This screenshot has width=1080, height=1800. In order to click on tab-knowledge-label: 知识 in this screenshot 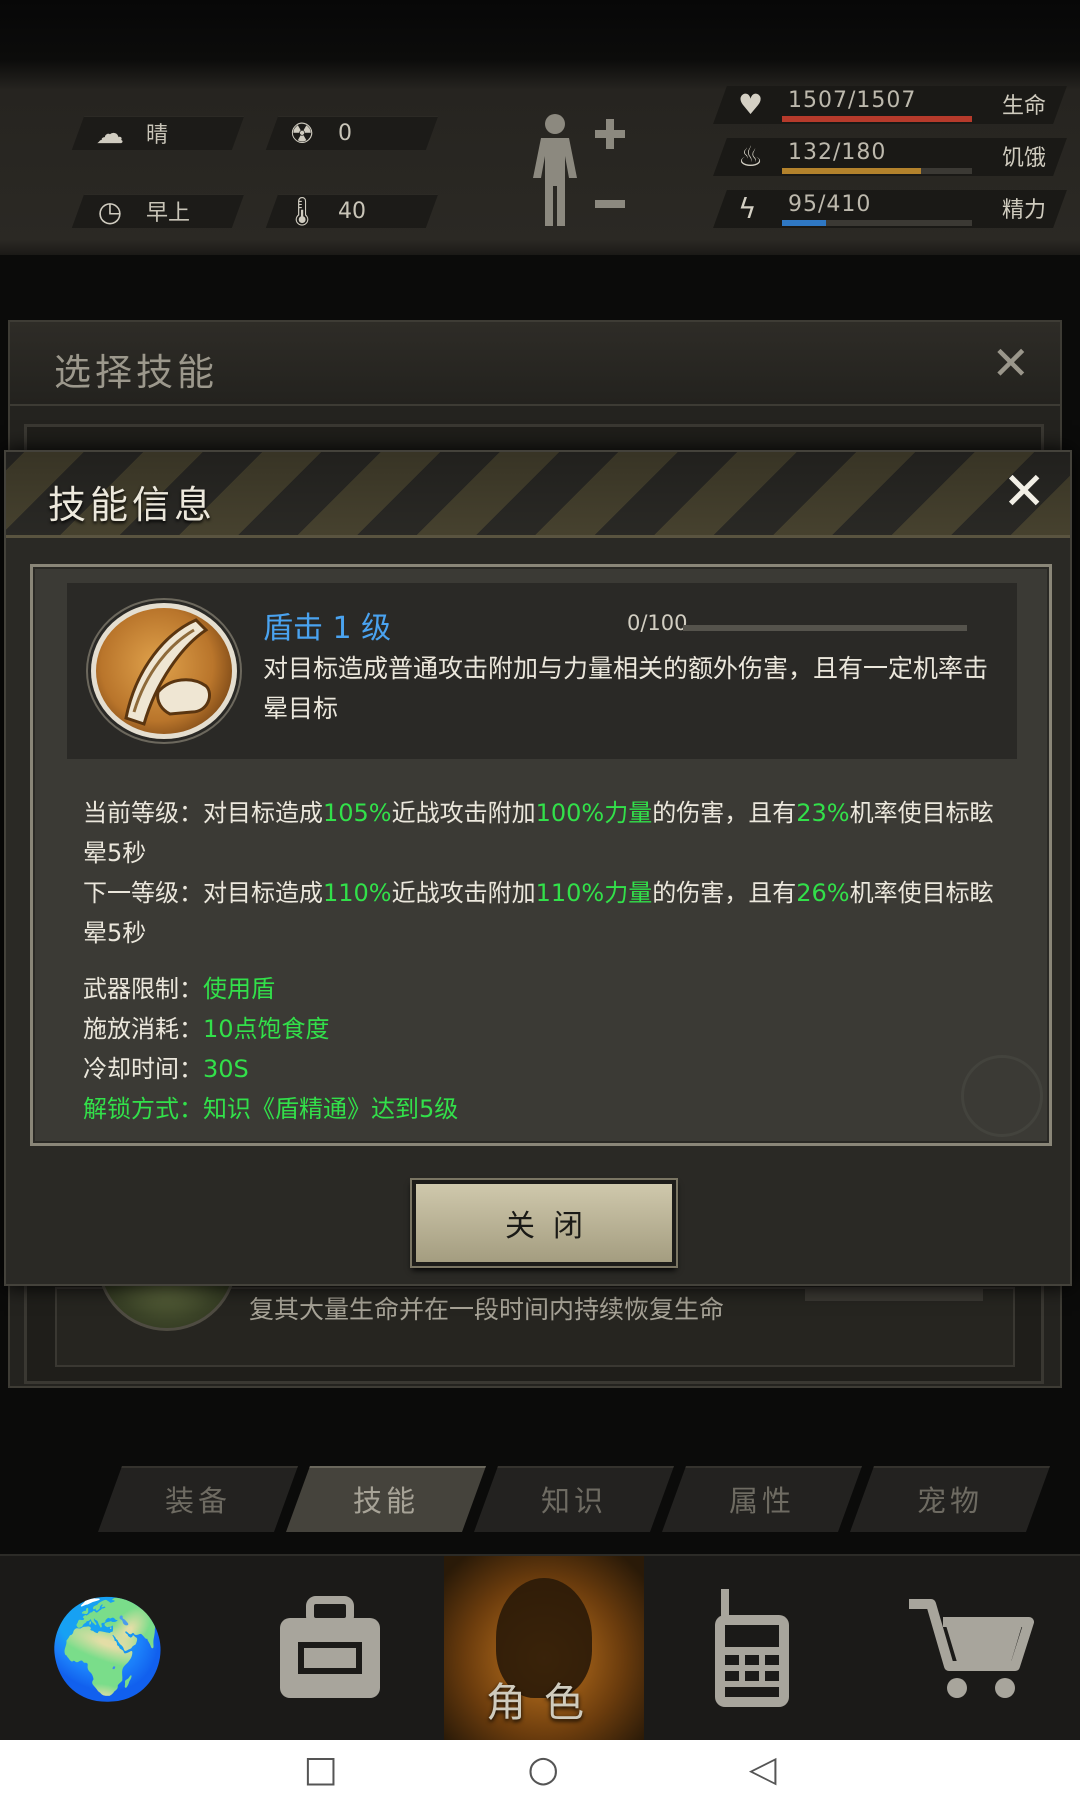, I will do `click(573, 1501)`.